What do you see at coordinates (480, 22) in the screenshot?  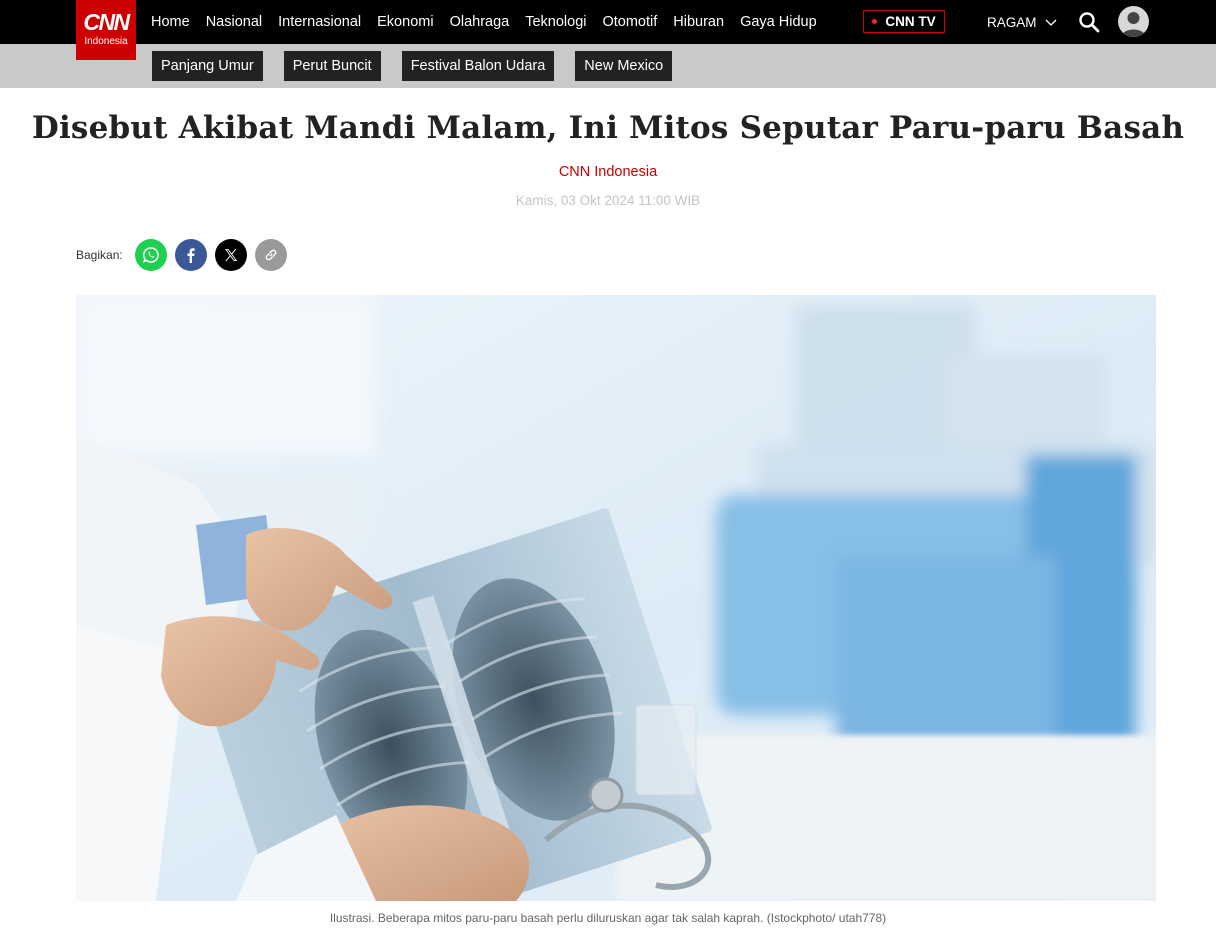 I see `nav-item-olahraga: Olahraga` at bounding box center [480, 22].